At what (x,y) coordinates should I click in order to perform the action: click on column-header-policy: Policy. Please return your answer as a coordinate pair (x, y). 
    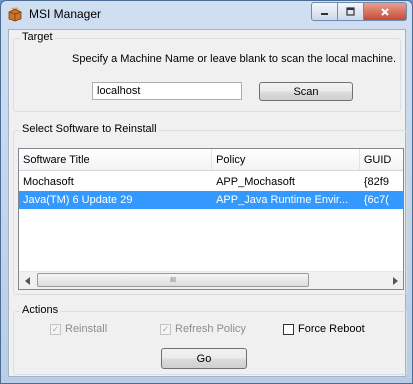
    Looking at the image, I should click on (286, 160).